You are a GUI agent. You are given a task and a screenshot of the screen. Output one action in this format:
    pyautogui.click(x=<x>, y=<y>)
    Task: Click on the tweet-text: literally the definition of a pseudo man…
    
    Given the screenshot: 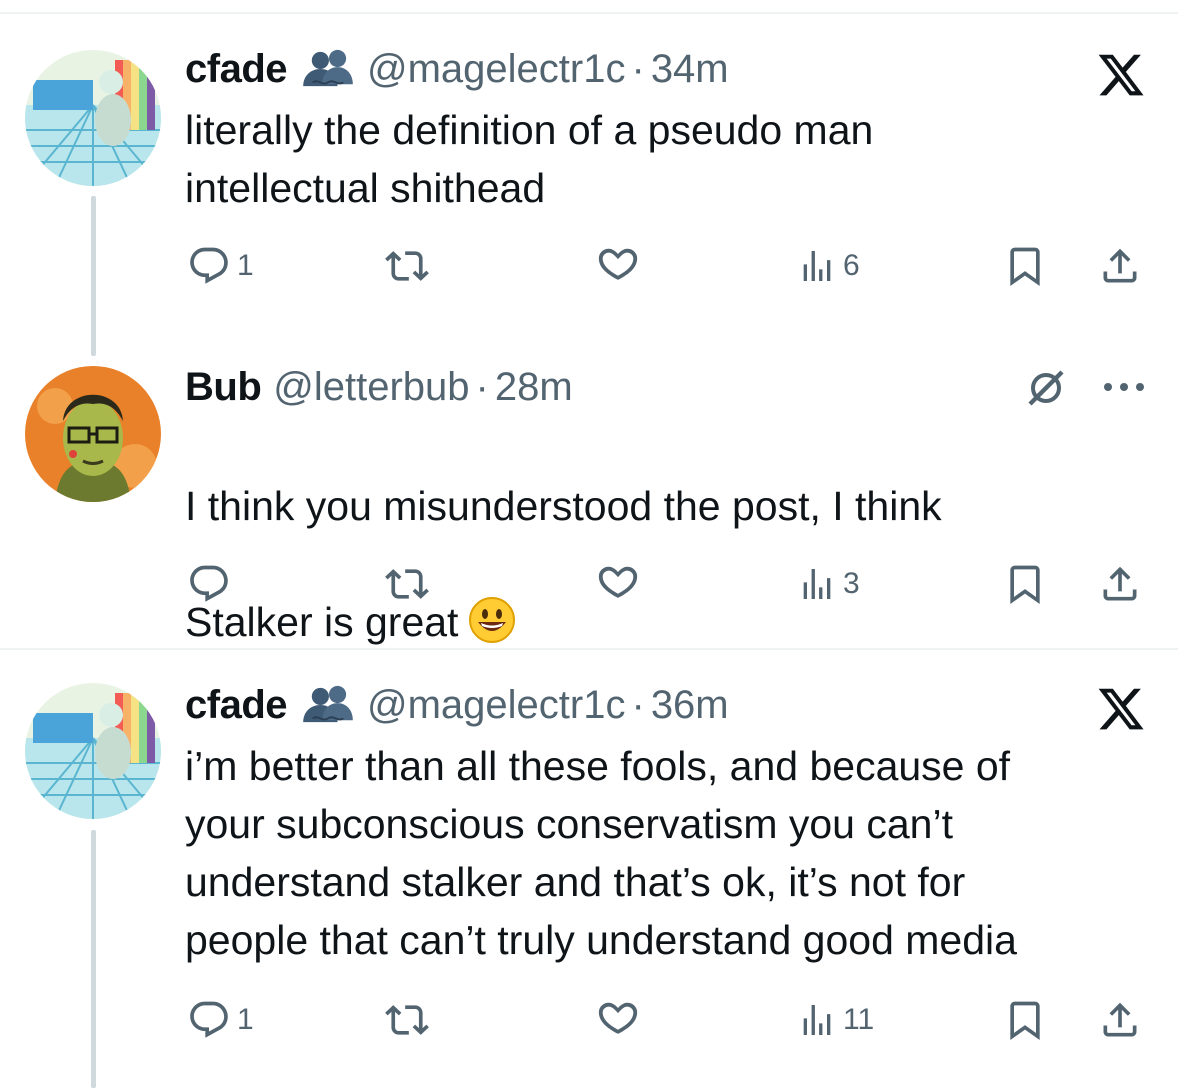 What is the action you would take?
    pyautogui.click(x=529, y=159)
    